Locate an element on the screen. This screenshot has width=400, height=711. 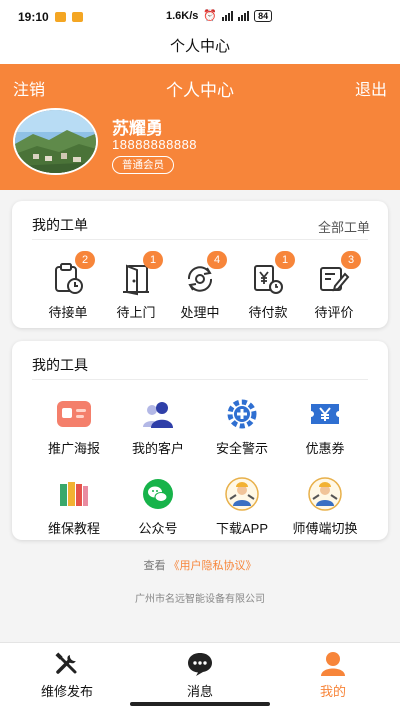
tool-label: 安全警示 is located at coordinates (241, 448).